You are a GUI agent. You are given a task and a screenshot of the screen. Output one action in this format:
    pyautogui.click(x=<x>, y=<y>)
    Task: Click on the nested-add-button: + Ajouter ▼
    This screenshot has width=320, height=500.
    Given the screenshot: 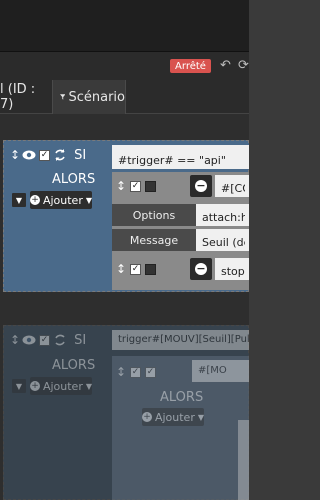 What is the action you would take?
    pyautogui.click(x=173, y=417)
    